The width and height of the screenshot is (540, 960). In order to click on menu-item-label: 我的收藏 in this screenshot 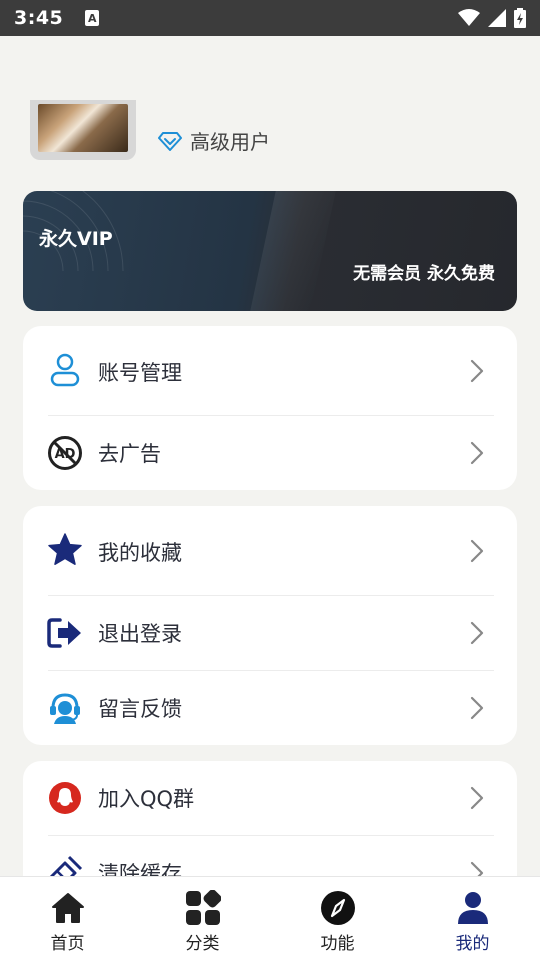, I will do `click(140, 553)`.